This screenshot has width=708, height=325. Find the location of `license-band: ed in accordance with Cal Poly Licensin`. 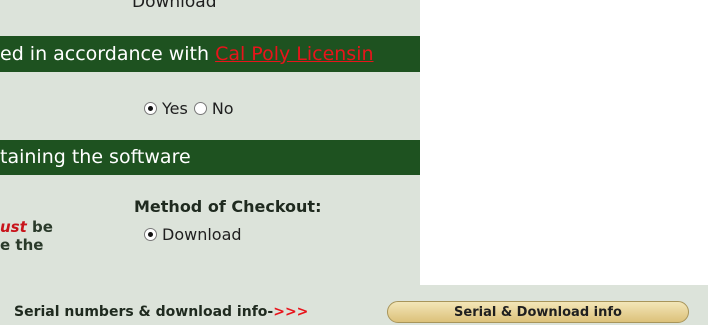

license-band: ed in accordance with Cal Poly Licensin is located at coordinates (210, 54).